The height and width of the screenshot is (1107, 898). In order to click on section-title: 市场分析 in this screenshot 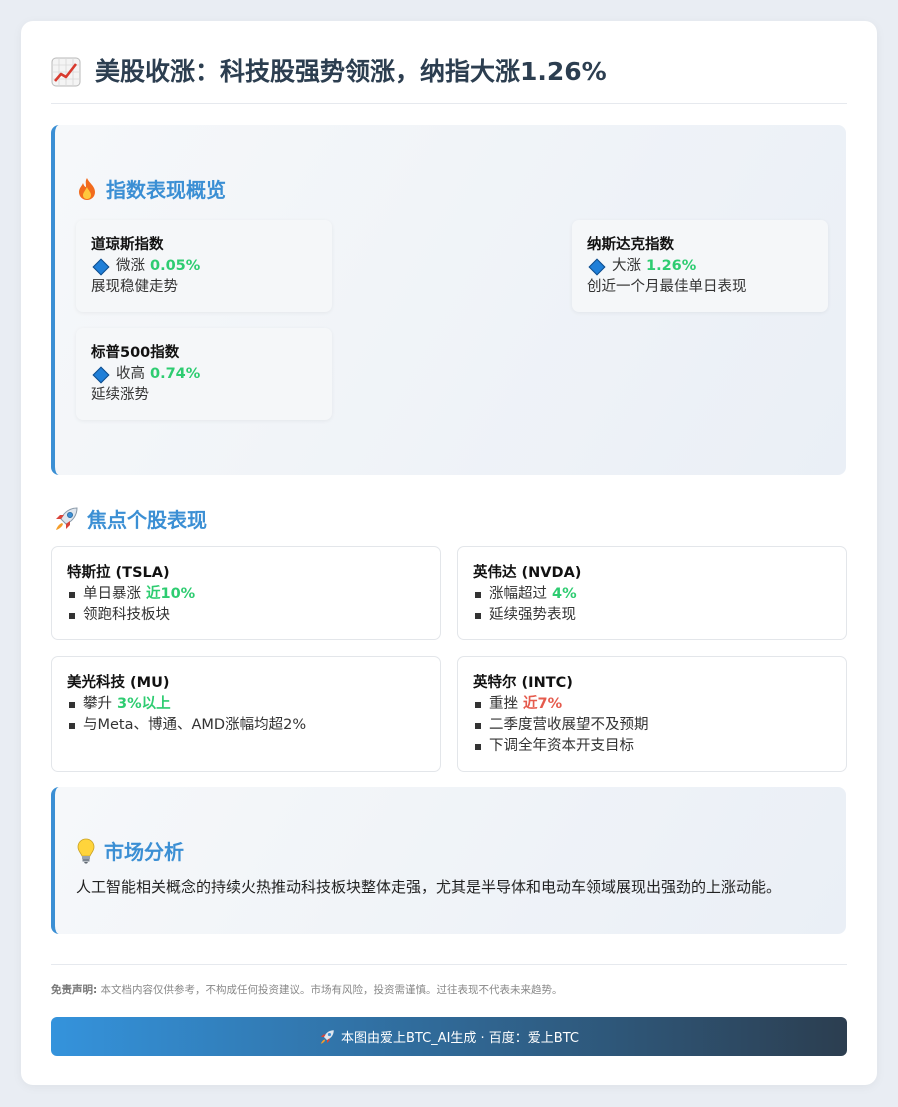, I will do `click(144, 852)`.